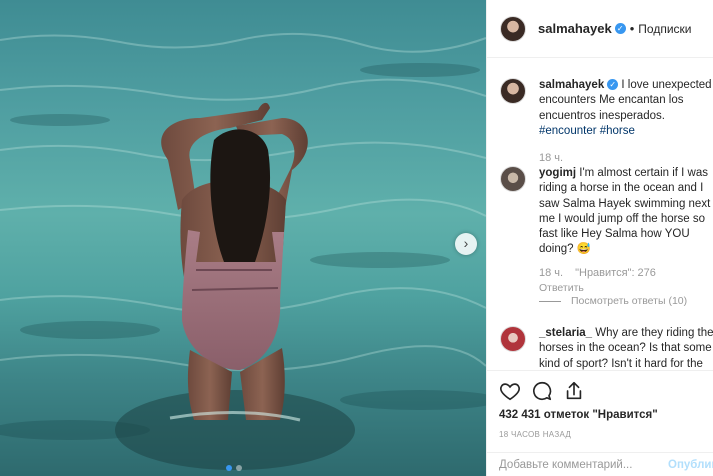 This screenshot has width=713, height=476. Describe the element at coordinates (550, 301) in the screenshot. I see `divider` at that location.